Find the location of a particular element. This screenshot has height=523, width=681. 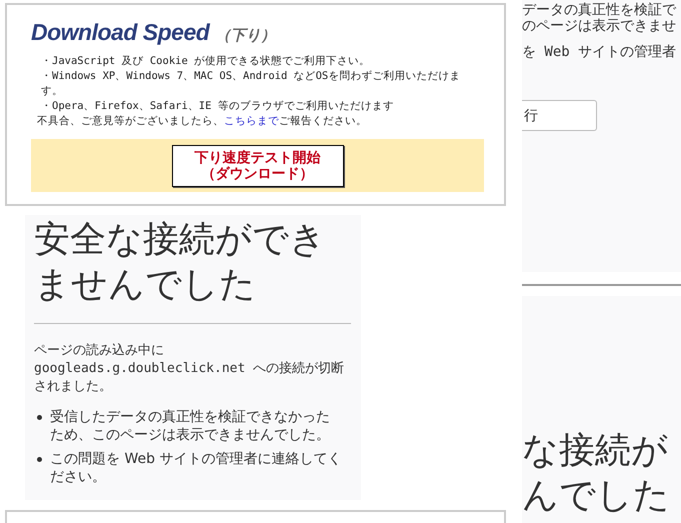

feedback-text: 不具合、ご意見等がございましたら、こちらまでご報告ください。 is located at coordinates (202, 121).